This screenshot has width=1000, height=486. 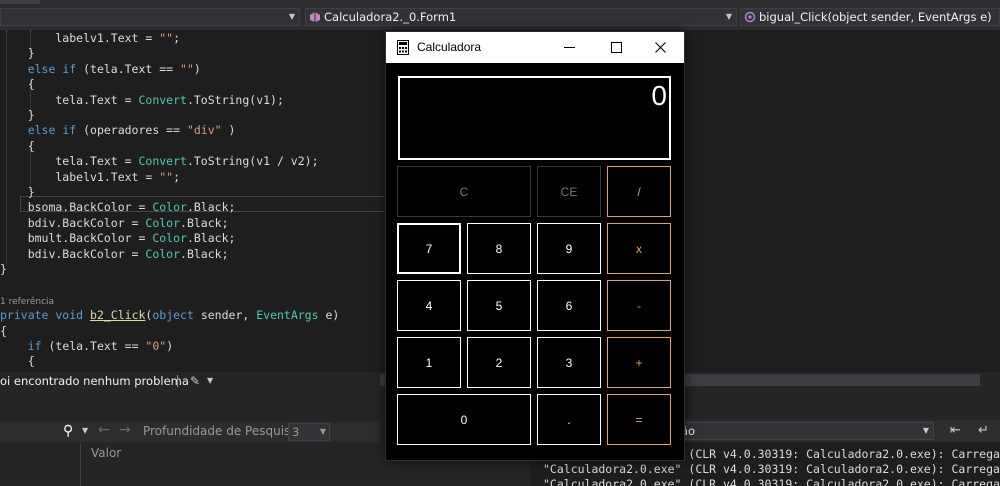 I want to click on digit-7-button: 7, so click(x=429, y=248).